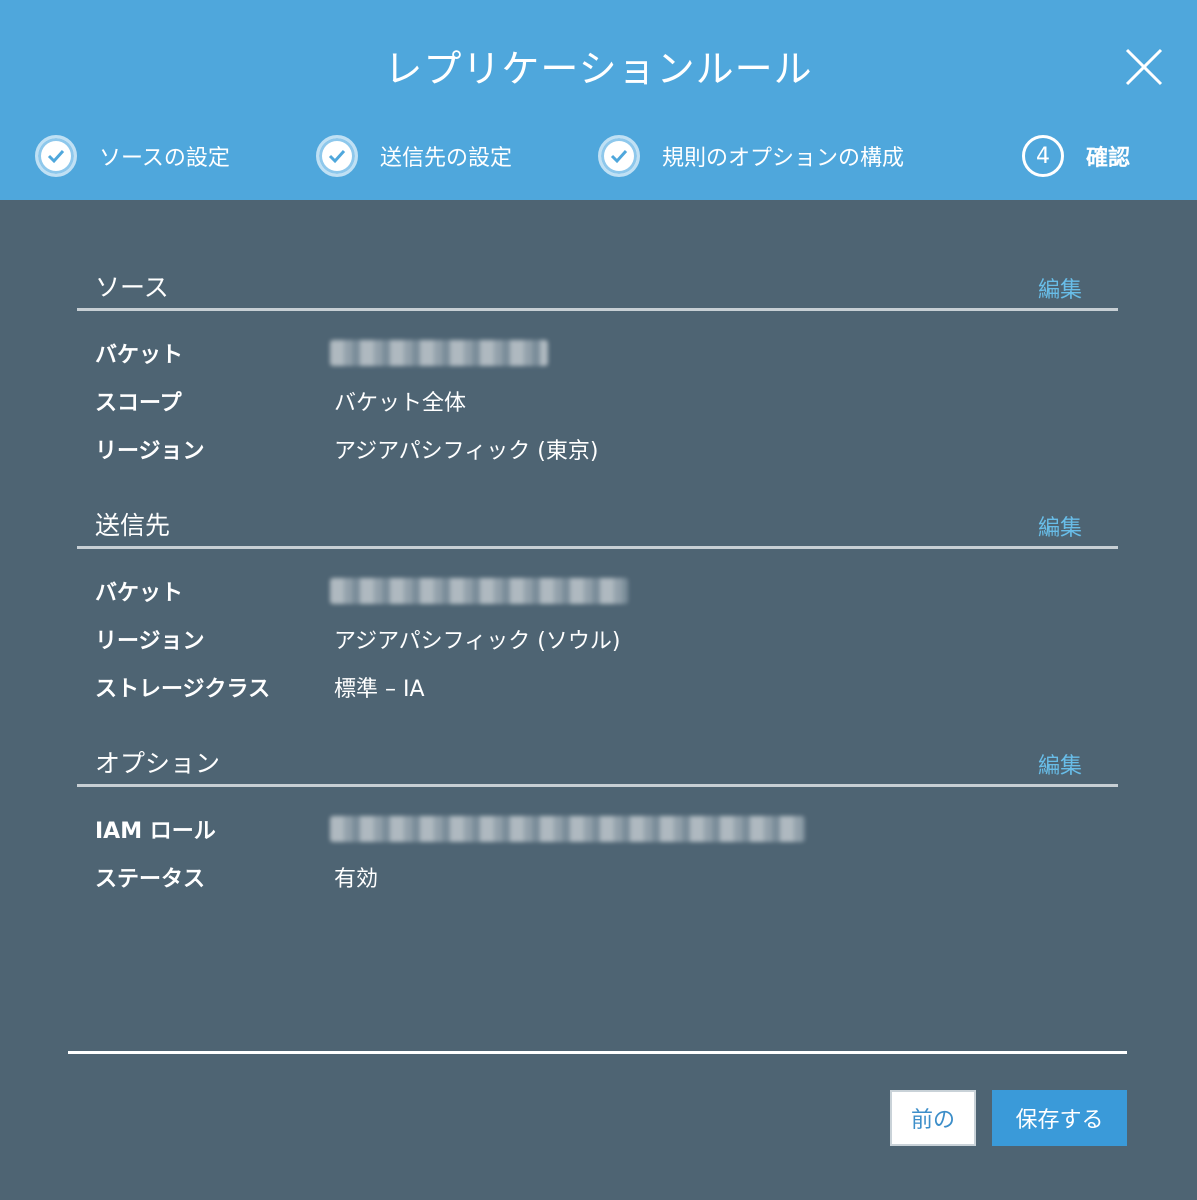  I want to click on edit-destination-link: 編集, so click(1060, 526).